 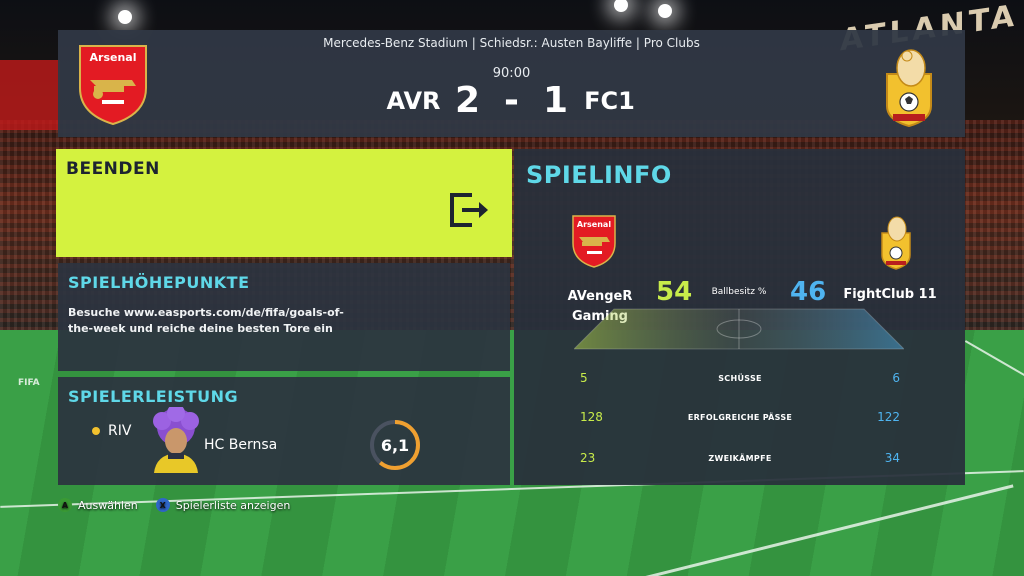 I want to click on player-position-row: RIV, so click(x=118, y=431).